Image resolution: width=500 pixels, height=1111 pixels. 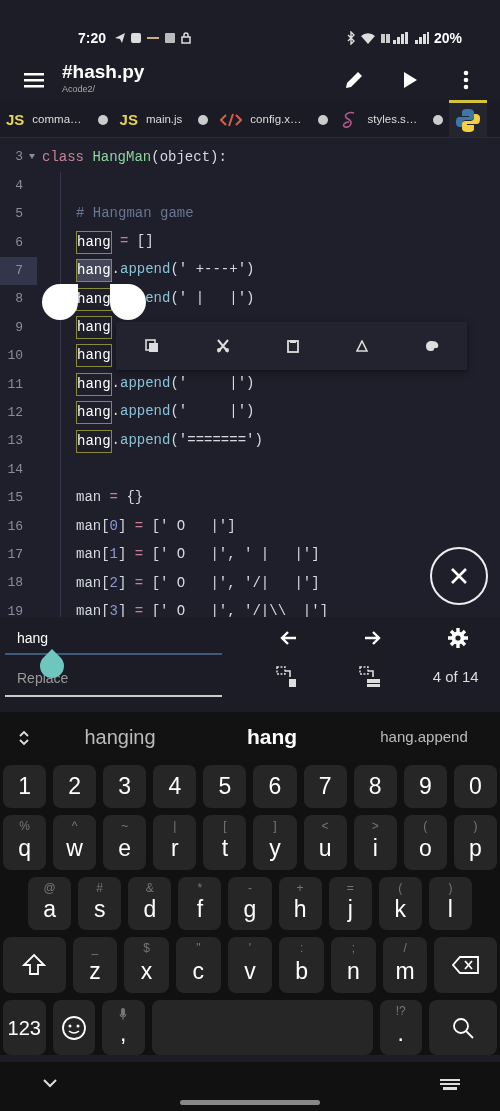 I want to click on key: ,, so click(x=123, y=1027).